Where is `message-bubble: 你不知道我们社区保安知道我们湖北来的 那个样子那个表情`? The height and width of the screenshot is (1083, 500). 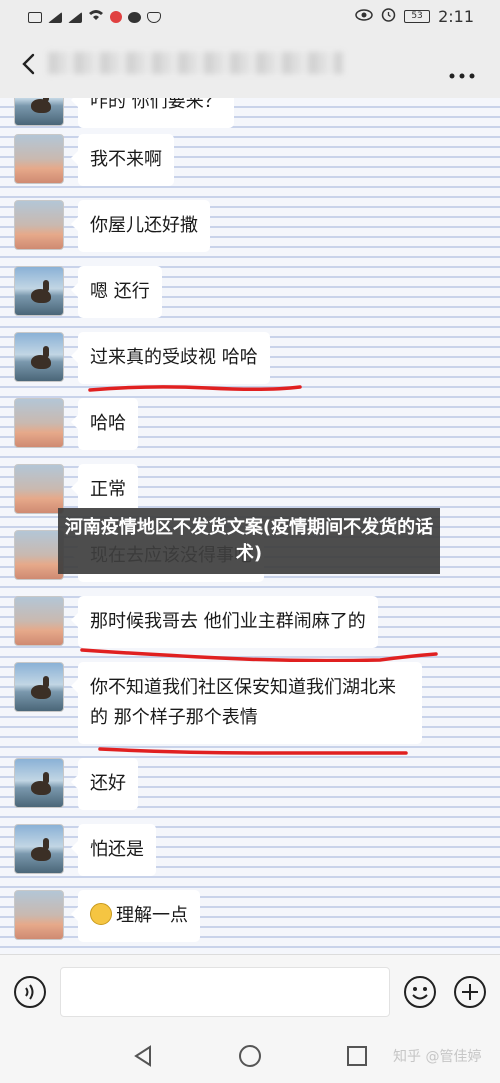 message-bubble: 你不知道我们社区保安知道我们湖北来的 那个样子那个表情 is located at coordinates (246, 703).